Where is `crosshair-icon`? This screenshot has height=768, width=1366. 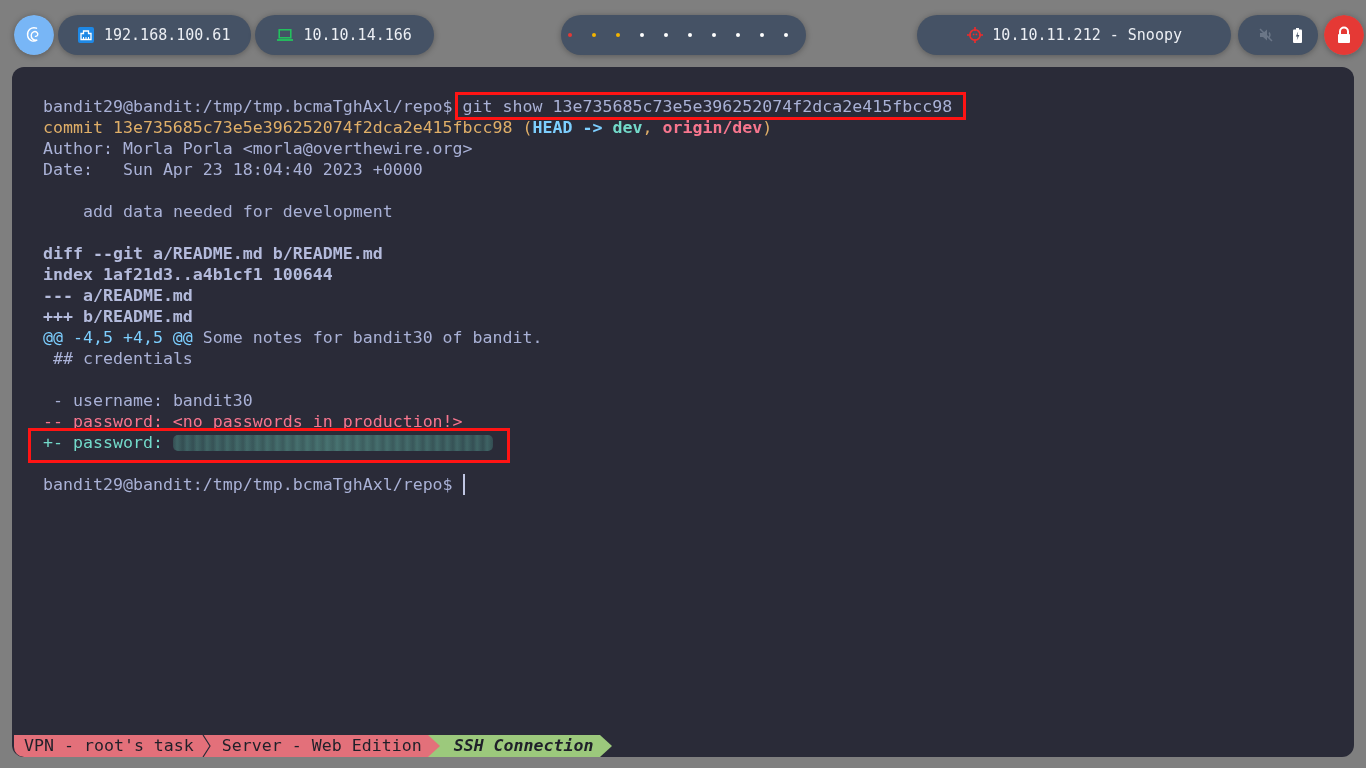
crosshair-icon is located at coordinates (975, 35).